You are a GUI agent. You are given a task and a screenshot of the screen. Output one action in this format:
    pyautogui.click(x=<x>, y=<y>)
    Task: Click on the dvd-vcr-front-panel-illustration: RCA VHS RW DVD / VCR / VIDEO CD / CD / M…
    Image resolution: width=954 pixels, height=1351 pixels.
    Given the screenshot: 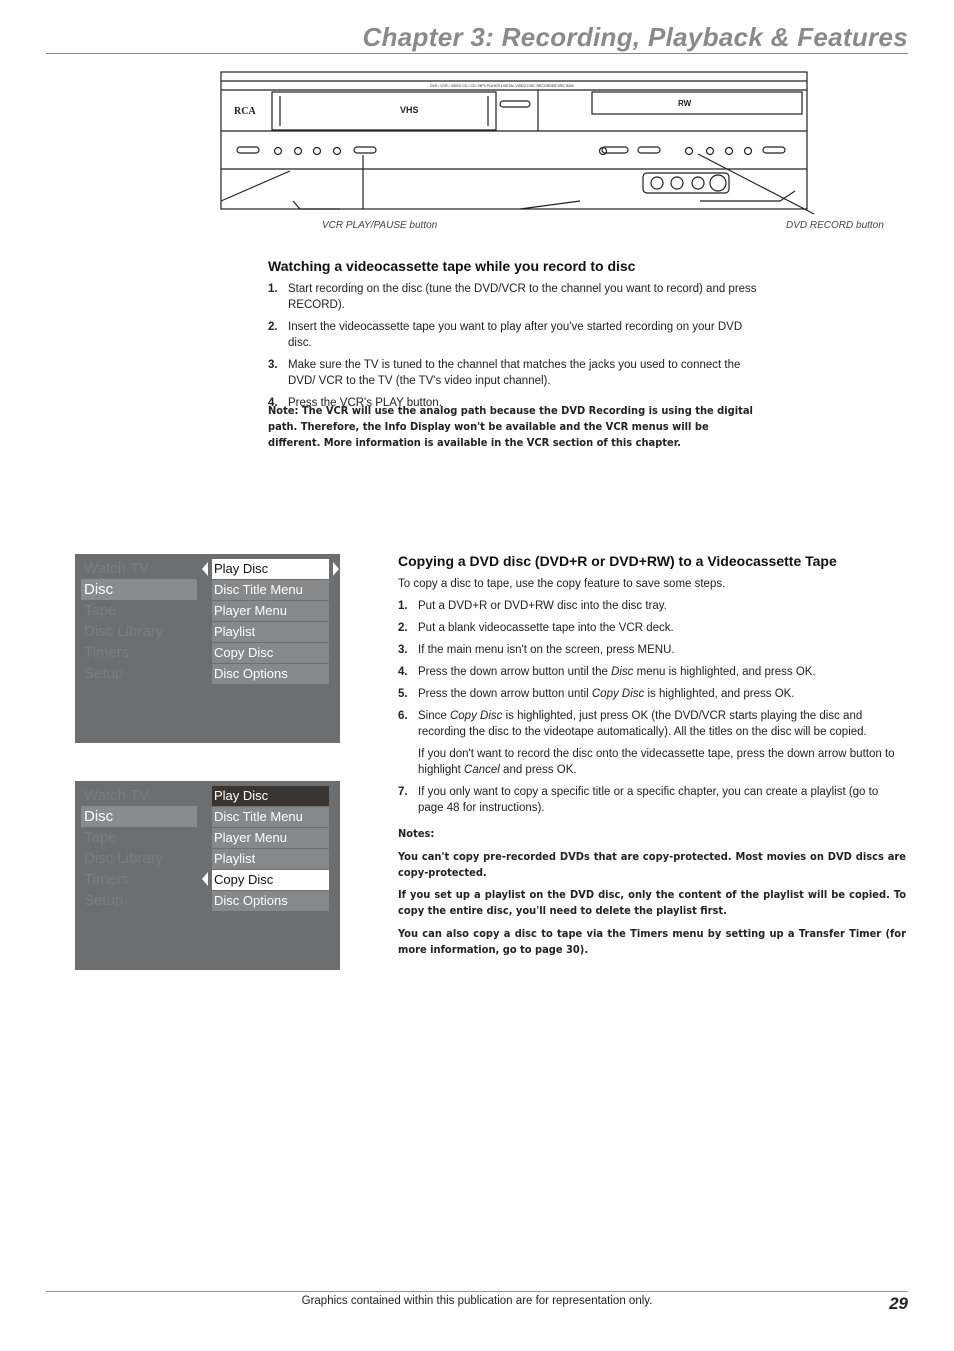 What is the action you would take?
    pyautogui.click(x=517, y=143)
    